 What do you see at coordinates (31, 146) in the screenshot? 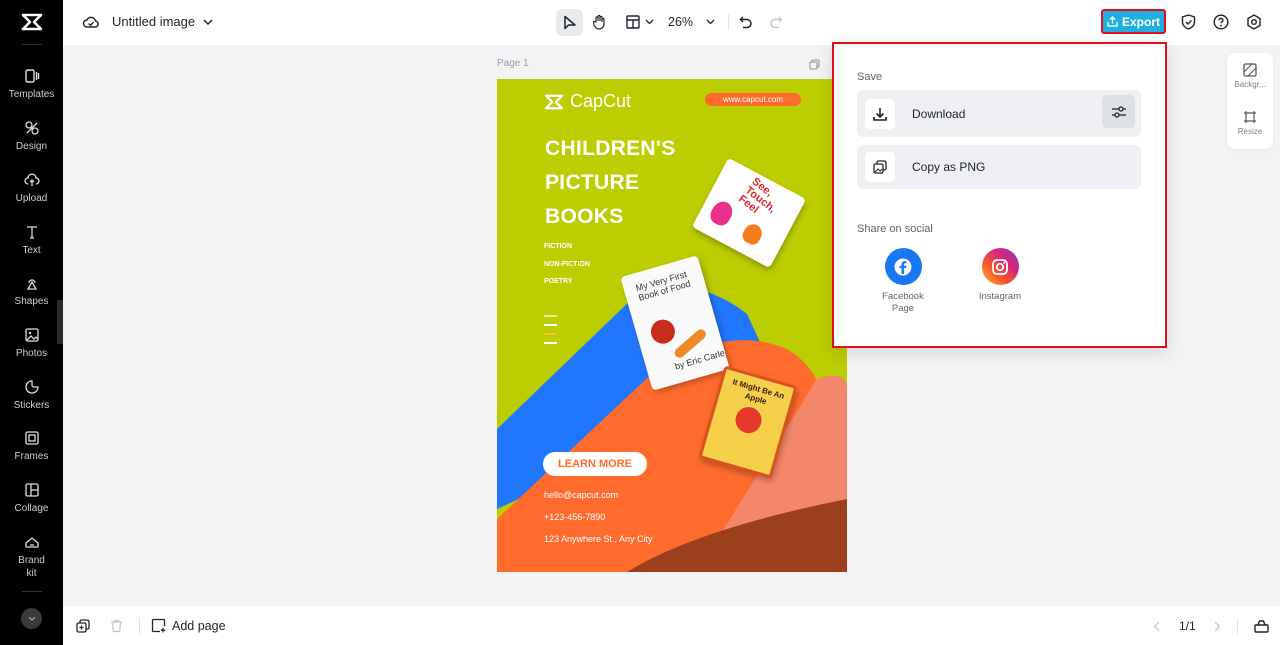
I see `sidebar-item-label: Design` at bounding box center [31, 146].